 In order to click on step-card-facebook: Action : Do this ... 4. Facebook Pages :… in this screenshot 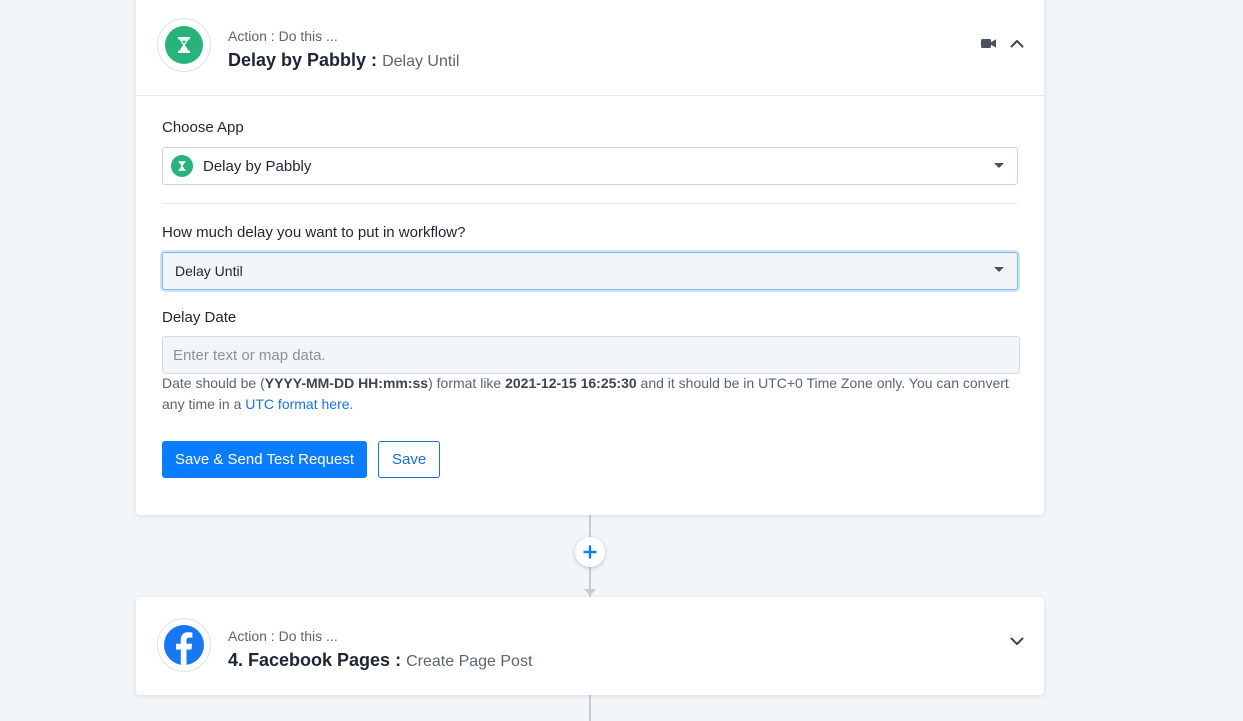, I will do `click(590, 646)`.